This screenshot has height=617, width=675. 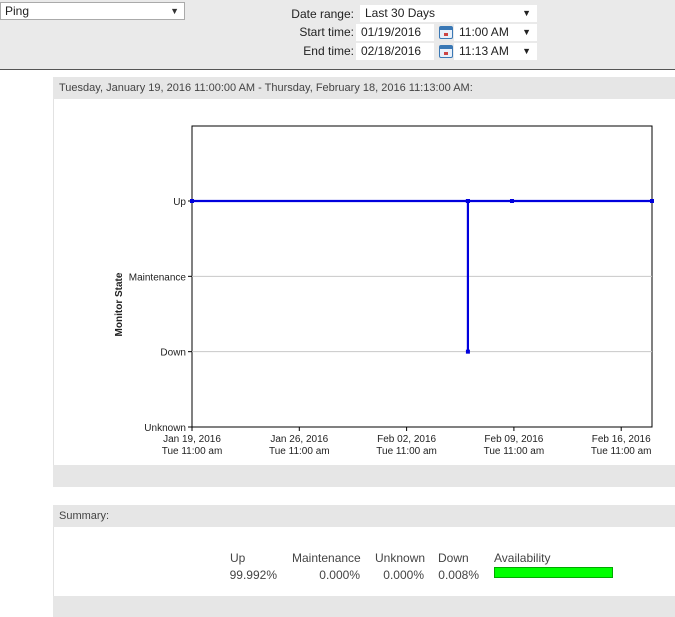 What do you see at coordinates (391, 51) in the screenshot?
I see `end-date-value: 02/18/2016` at bounding box center [391, 51].